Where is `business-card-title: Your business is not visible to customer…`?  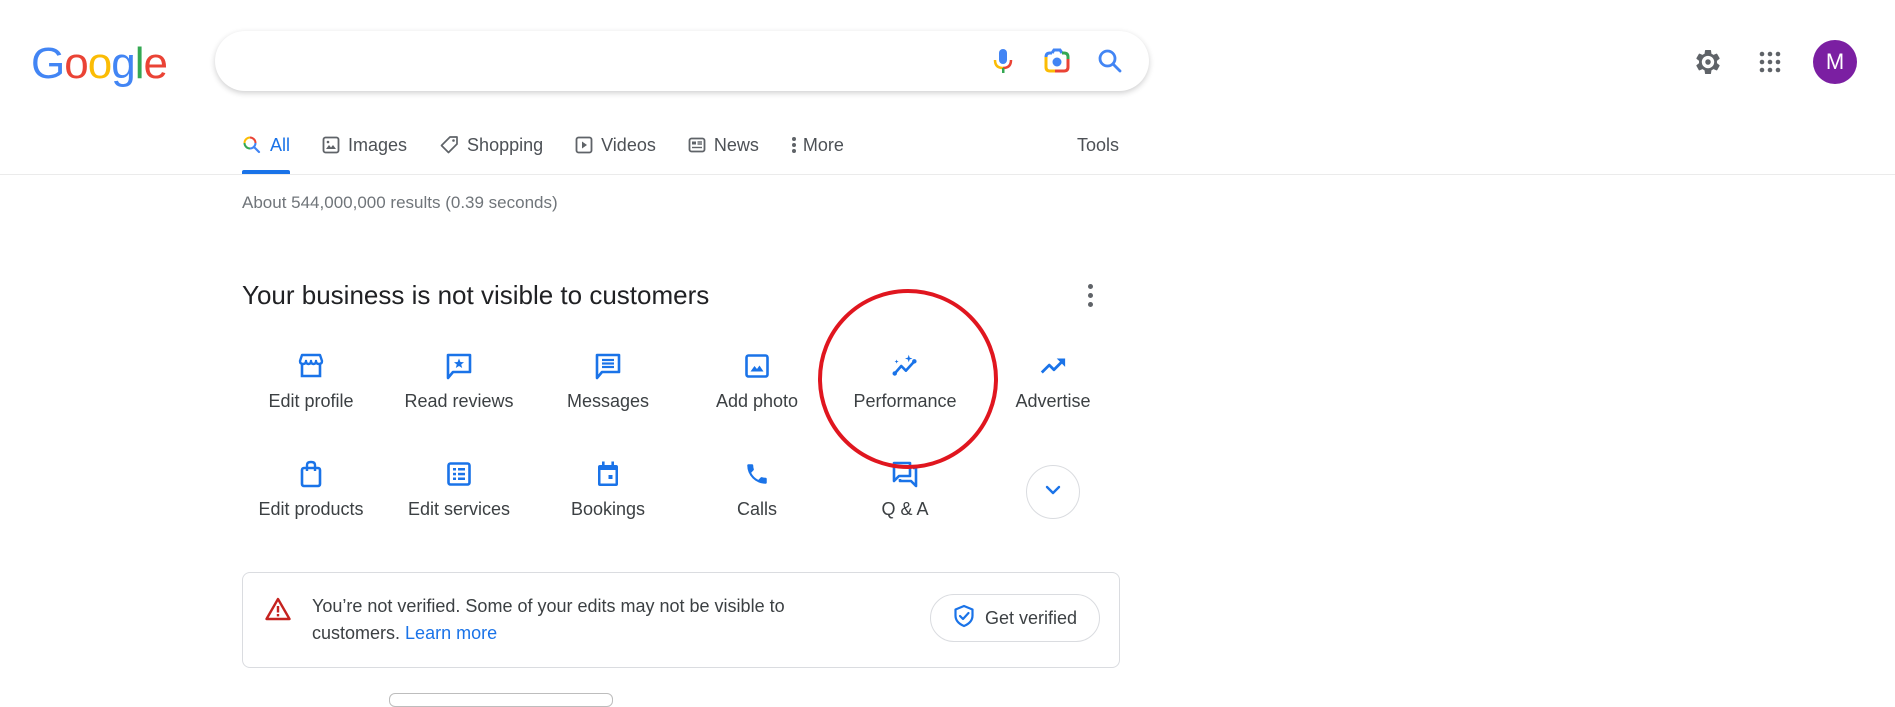 business-card-title: Your business is not visible to customer… is located at coordinates (476, 295).